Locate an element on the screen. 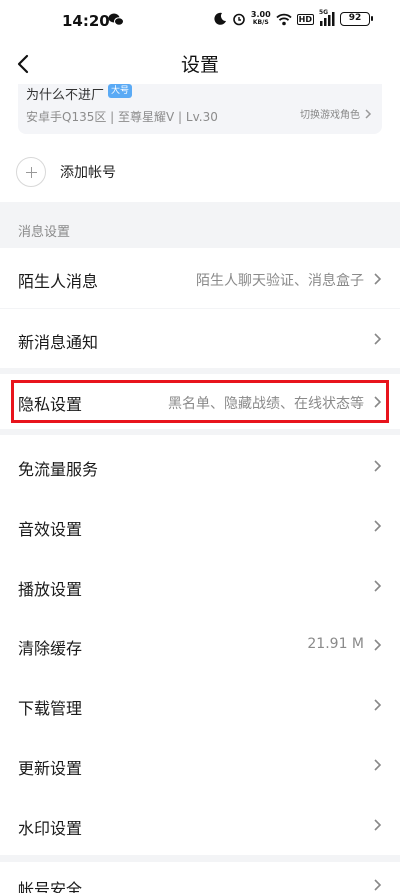  hd-icon: HD is located at coordinates (305, 19).